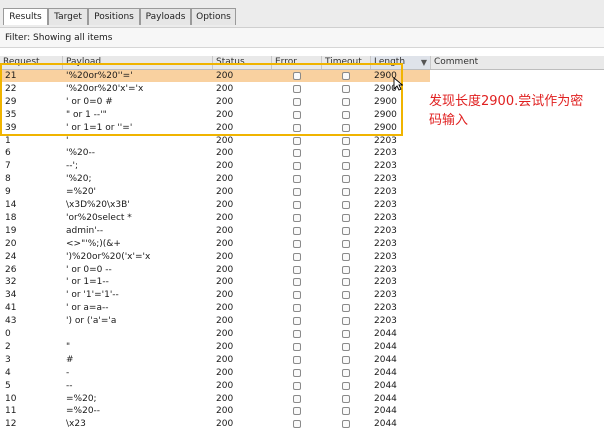 The height and width of the screenshot is (429, 604). Describe the element at coordinates (215, 205) in the screenshot. I see `table-row: 14 \x3D%20\x3B' 200 2203` at that location.